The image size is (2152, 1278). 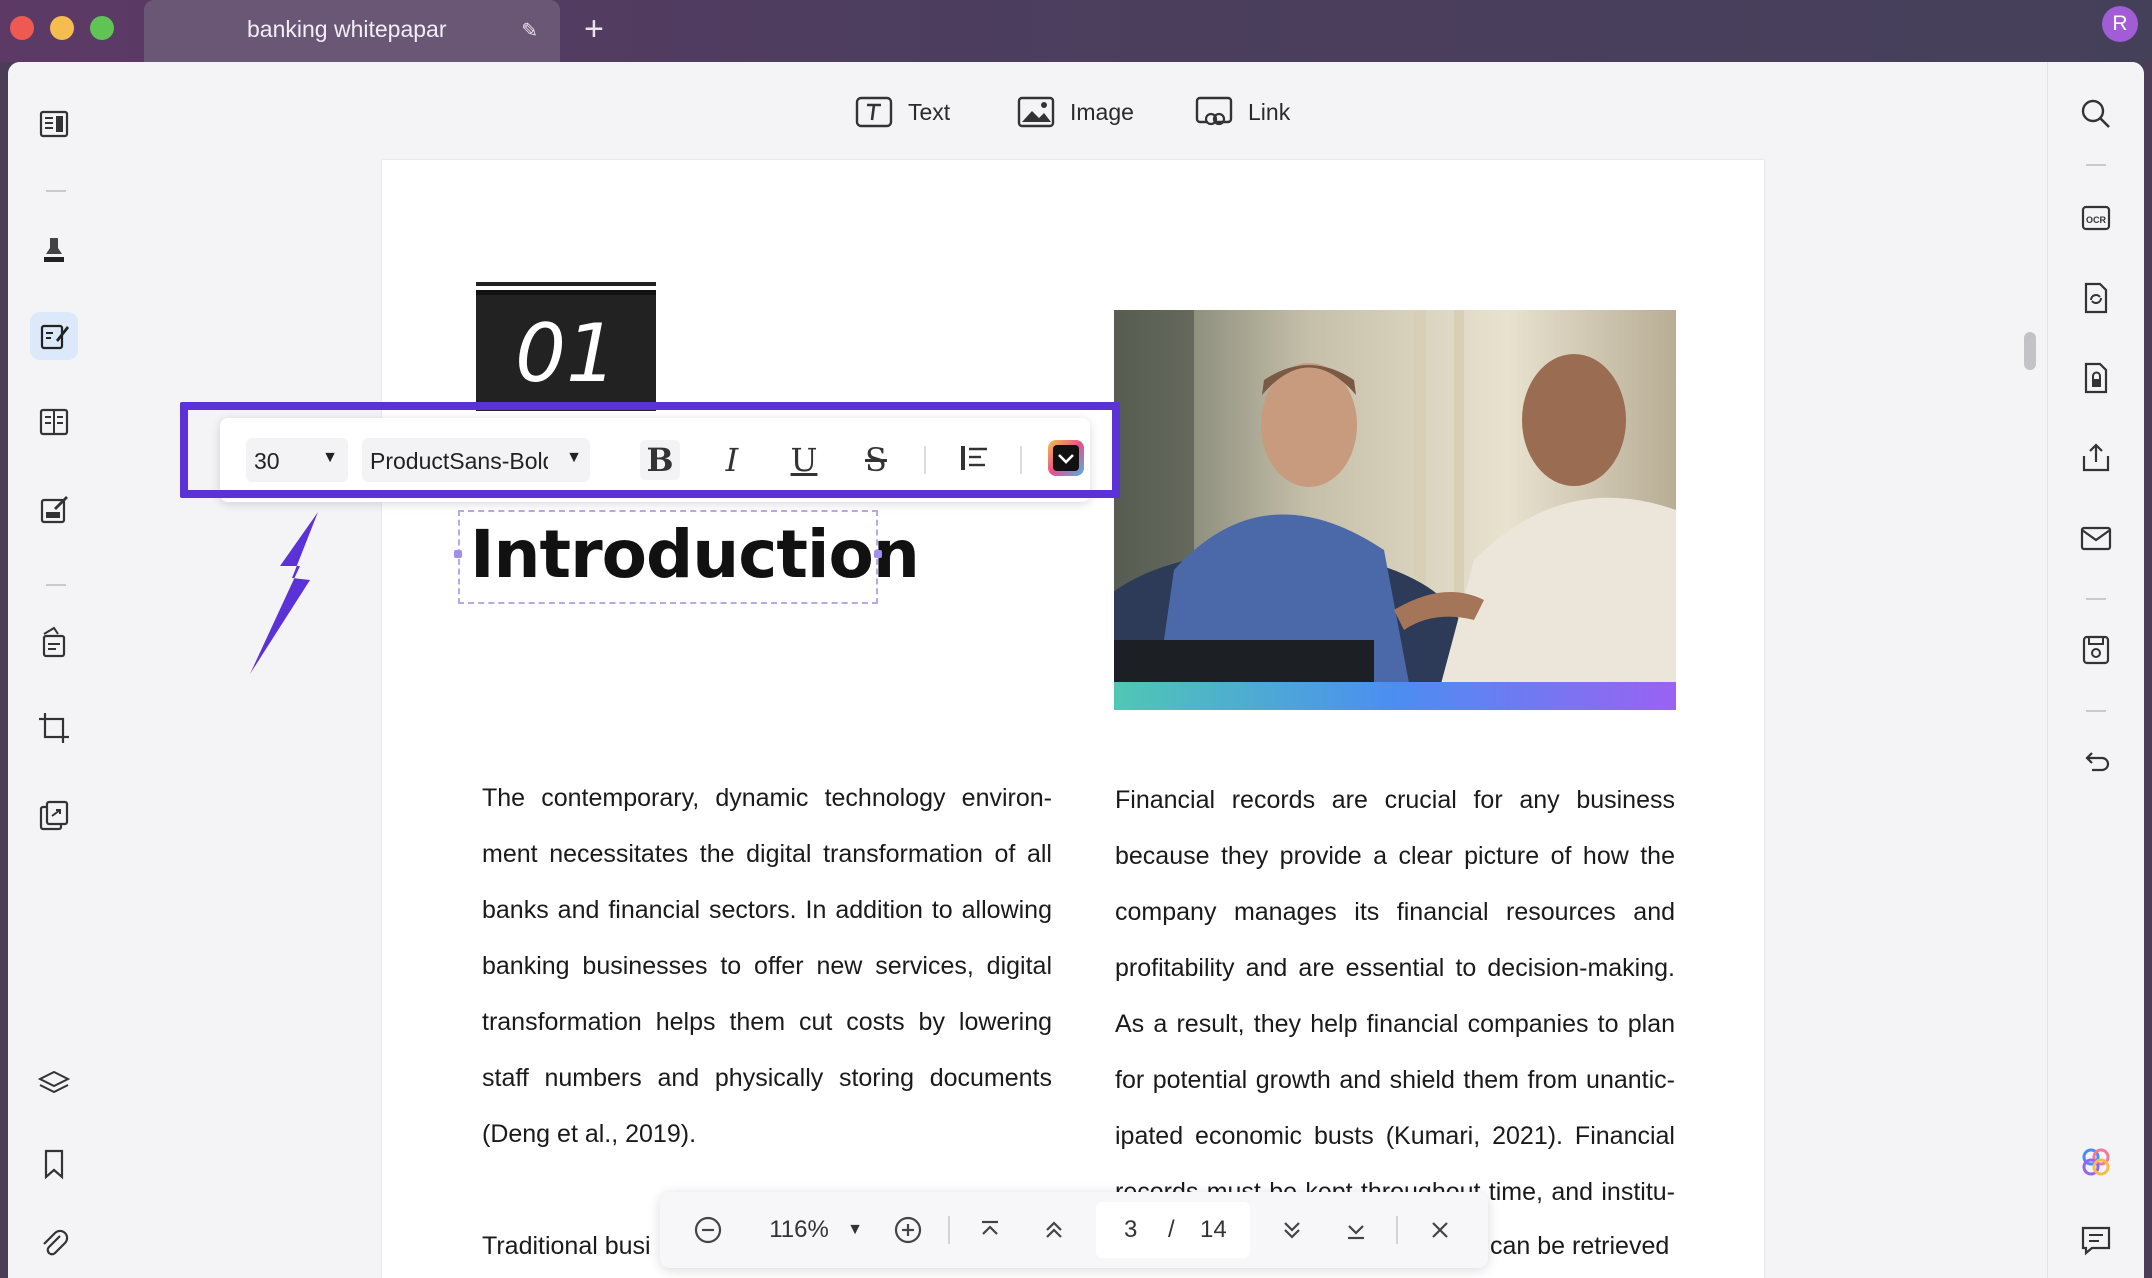 What do you see at coordinates (589, 1134) in the screenshot?
I see `paragraph-line: (Deng et al., 2019).` at bounding box center [589, 1134].